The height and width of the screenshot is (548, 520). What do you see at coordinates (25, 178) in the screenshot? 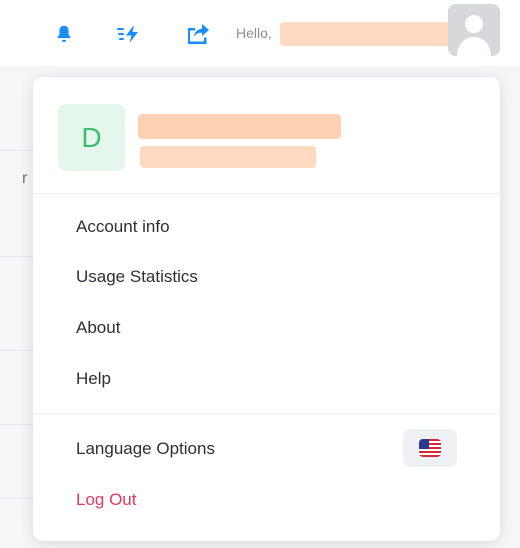
I see `background-text-fragment: r` at bounding box center [25, 178].